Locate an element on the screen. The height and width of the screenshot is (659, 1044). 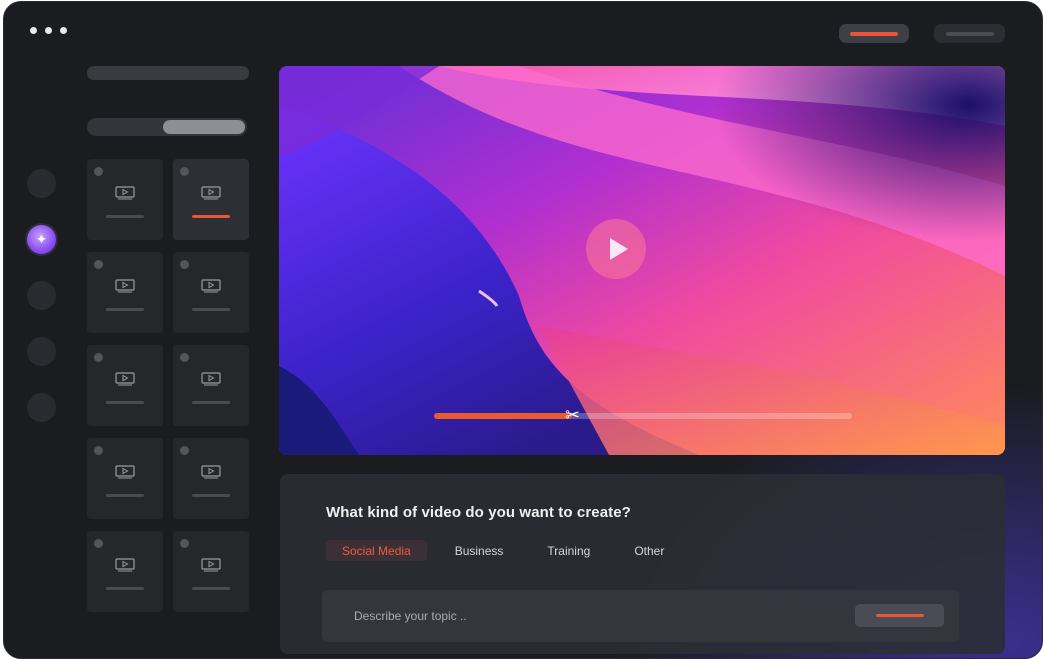
timeline-progress is located at coordinates (503, 416).